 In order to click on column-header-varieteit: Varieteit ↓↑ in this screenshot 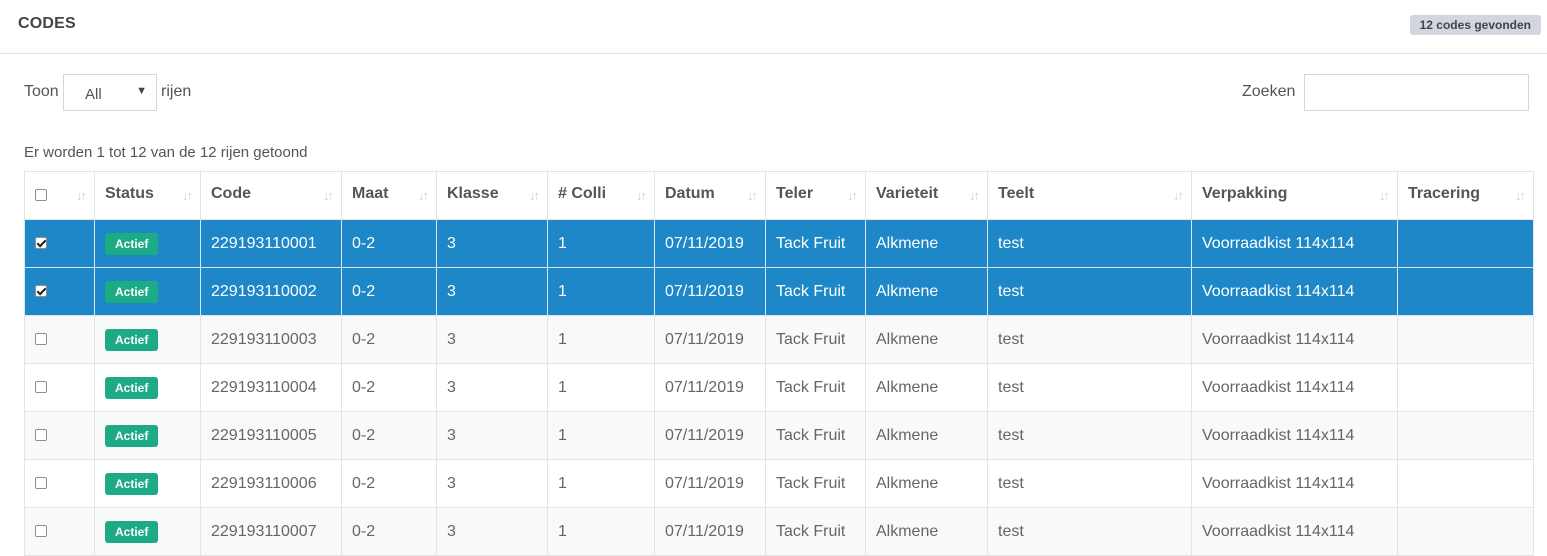, I will do `click(926, 195)`.